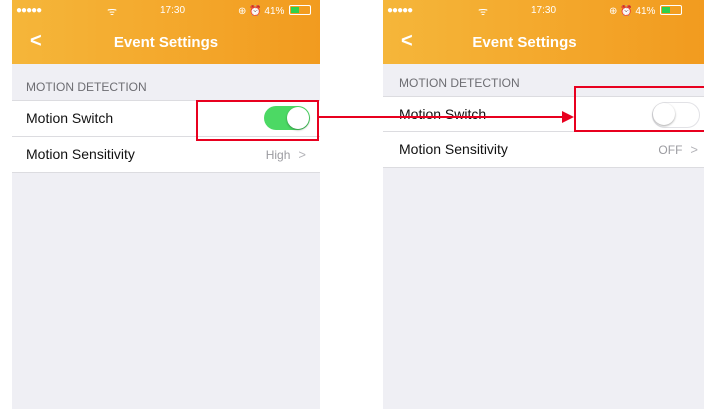 The image size is (704, 409). What do you see at coordinates (441, 117) in the screenshot?
I see `arrow-line` at bounding box center [441, 117].